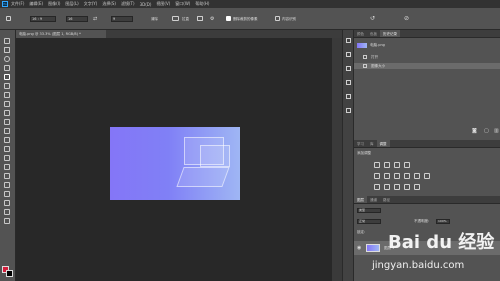 The width and height of the screenshot is (500, 281). I want to click on shape-tool-icon, so click(7, 194).